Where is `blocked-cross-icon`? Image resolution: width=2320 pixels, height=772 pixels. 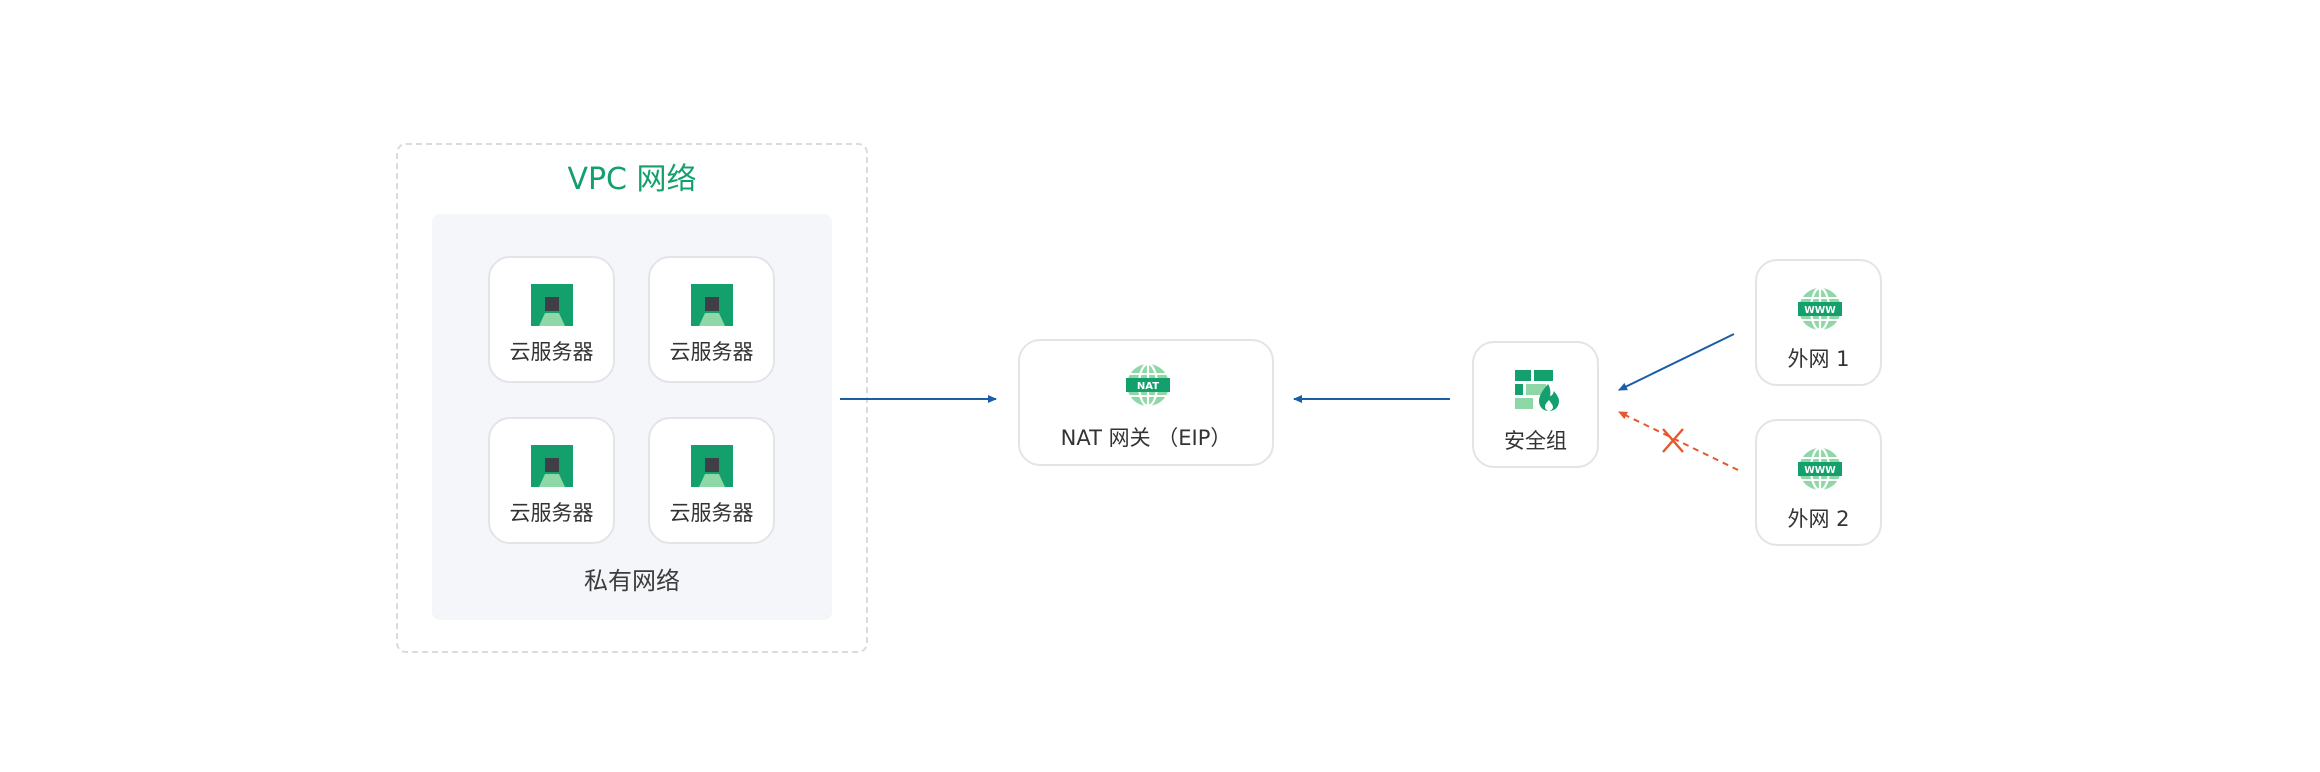 blocked-cross-icon is located at coordinates (1673, 440).